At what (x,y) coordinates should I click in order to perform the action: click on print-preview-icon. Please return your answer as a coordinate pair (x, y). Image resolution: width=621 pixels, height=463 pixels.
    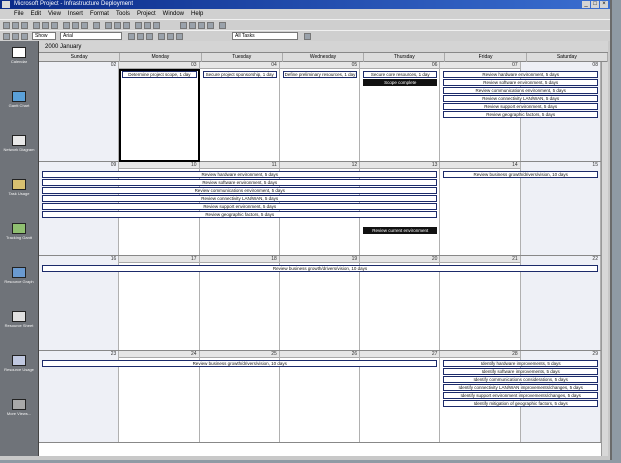
    Looking at the image, I should click on (45, 25).